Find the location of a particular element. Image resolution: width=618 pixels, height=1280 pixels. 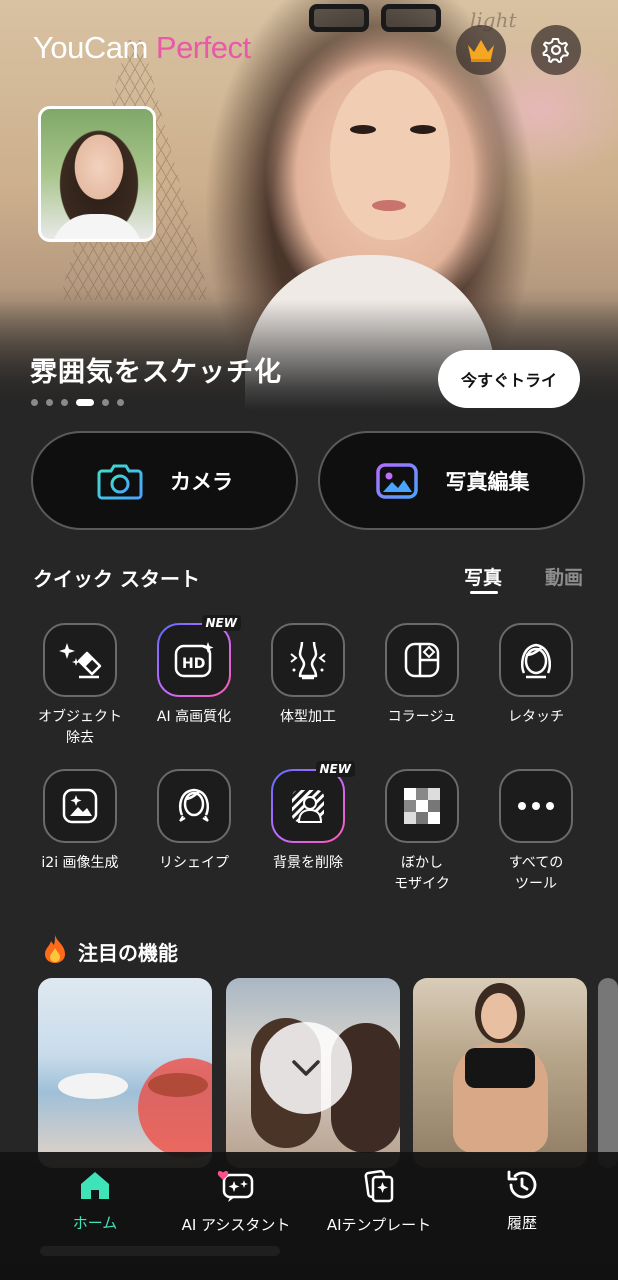

tool-blur-mosaic: ぼかし モザイク is located at coordinates (422, 832).